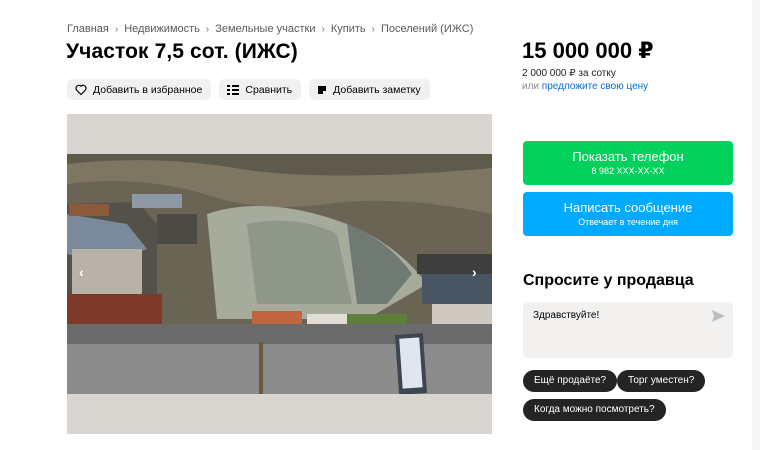  What do you see at coordinates (718, 316) in the screenshot?
I see `send-icon` at bounding box center [718, 316].